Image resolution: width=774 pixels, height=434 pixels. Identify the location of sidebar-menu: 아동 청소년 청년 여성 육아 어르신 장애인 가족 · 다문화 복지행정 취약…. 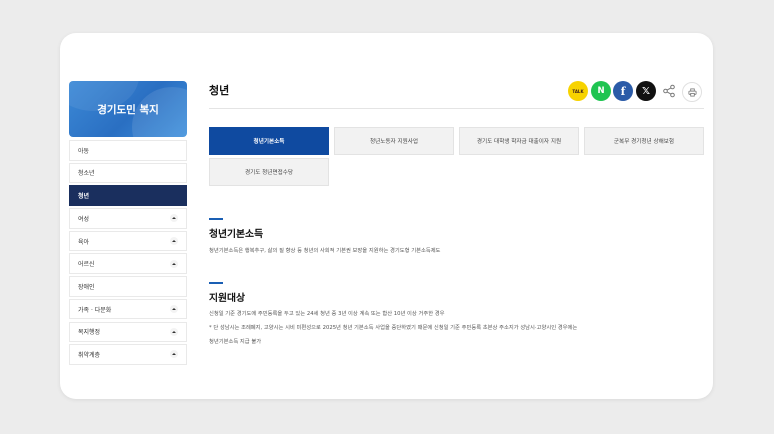
(128, 253).